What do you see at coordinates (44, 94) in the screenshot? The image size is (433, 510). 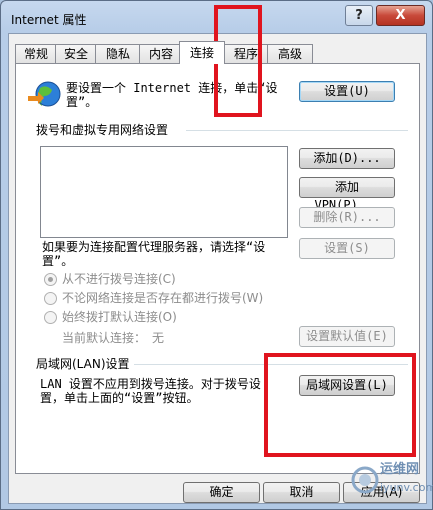 I see `globe-connection-icon` at bounding box center [44, 94].